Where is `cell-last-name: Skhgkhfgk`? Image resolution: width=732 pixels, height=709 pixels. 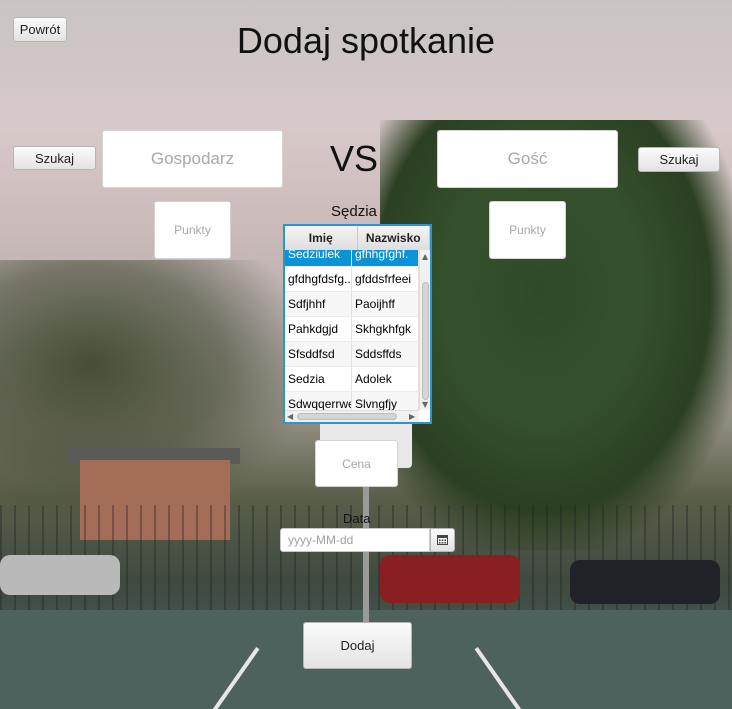
cell-last-name: Skhgkhfgk is located at coordinates (385, 329).